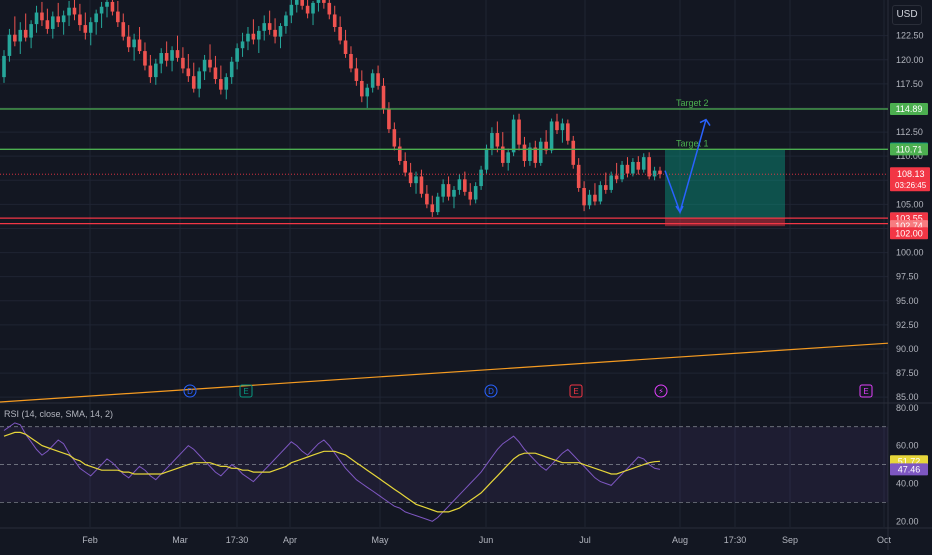 The image size is (932, 555). I want to click on position-stop-zone, so click(725, 222).